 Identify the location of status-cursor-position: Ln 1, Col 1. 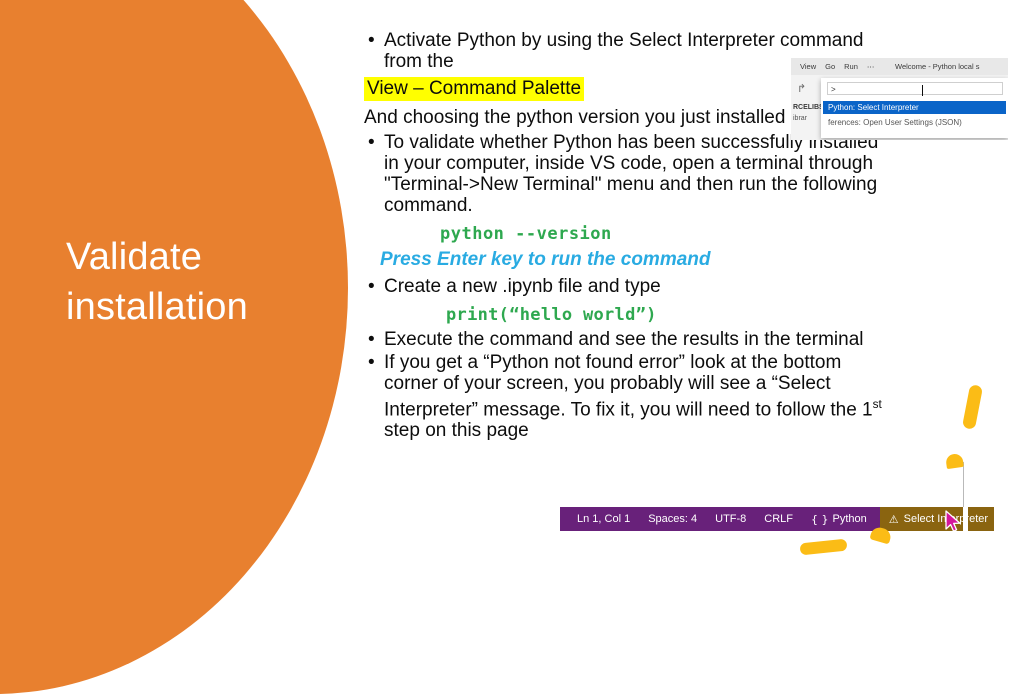
(603, 519).